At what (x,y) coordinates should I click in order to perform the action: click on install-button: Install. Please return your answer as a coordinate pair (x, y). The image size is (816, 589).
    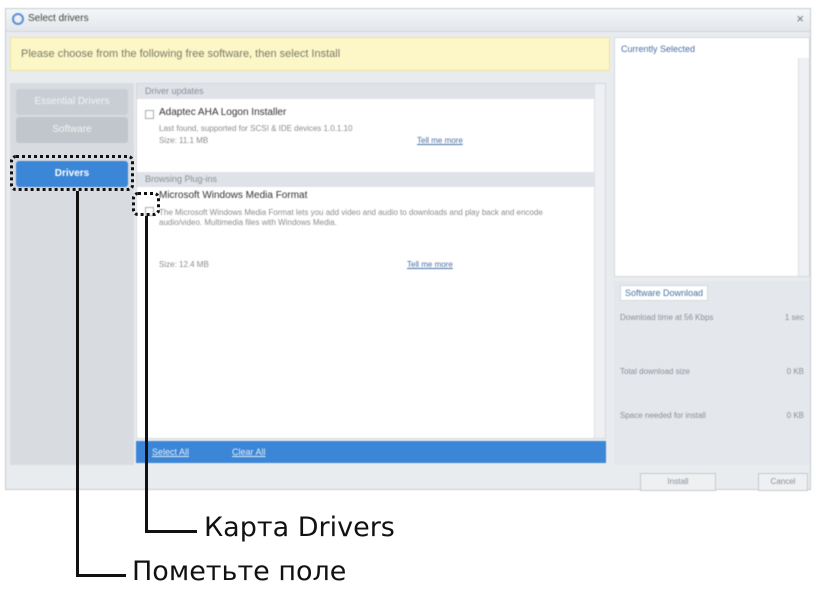
    Looking at the image, I should click on (678, 482).